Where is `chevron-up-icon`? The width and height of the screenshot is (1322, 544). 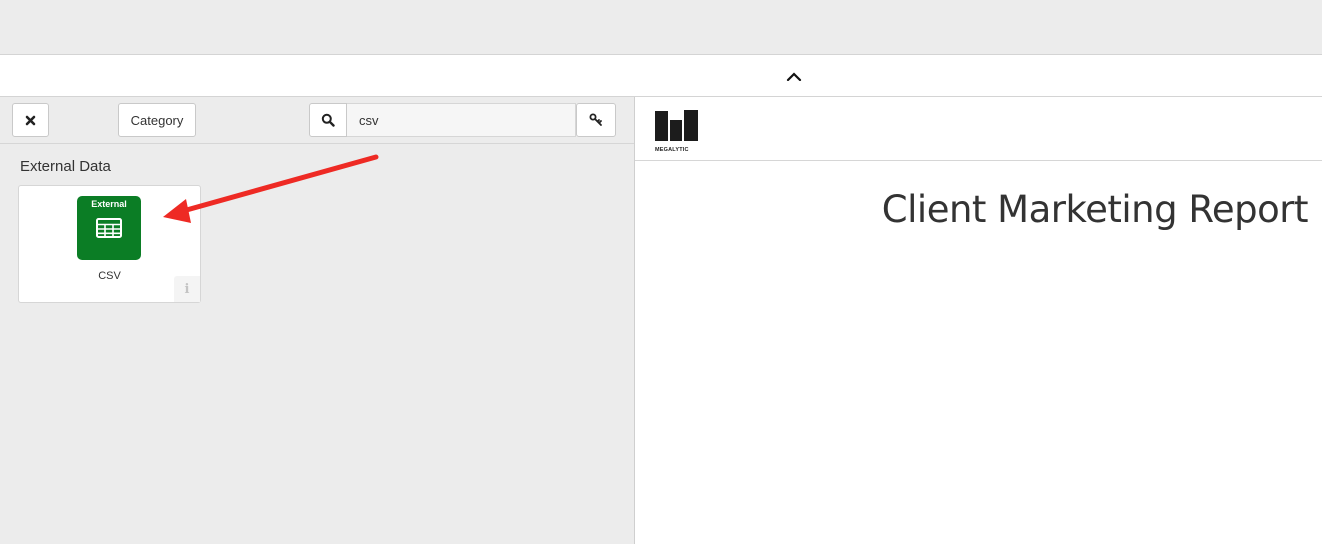
chevron-up-icon is located at coordinates (794, 76).